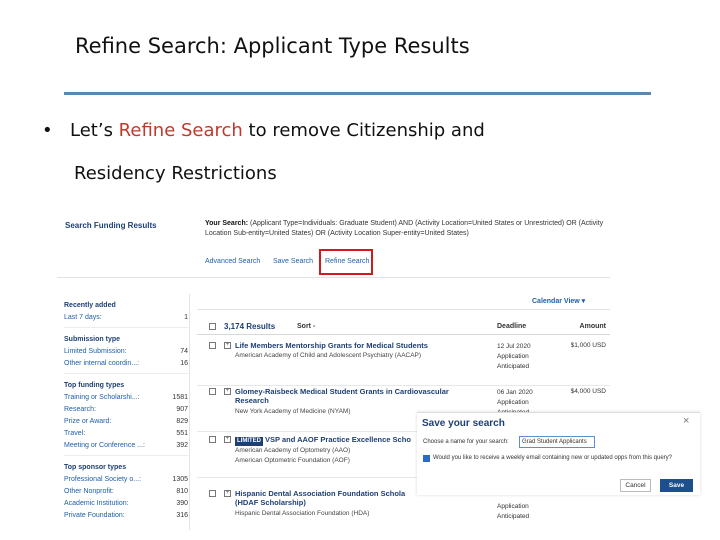  Describe the element at coordinates (126, 515) in the screenshot. I see `sidebar-item-private-foundation: Private Foundation: 316` at that location.